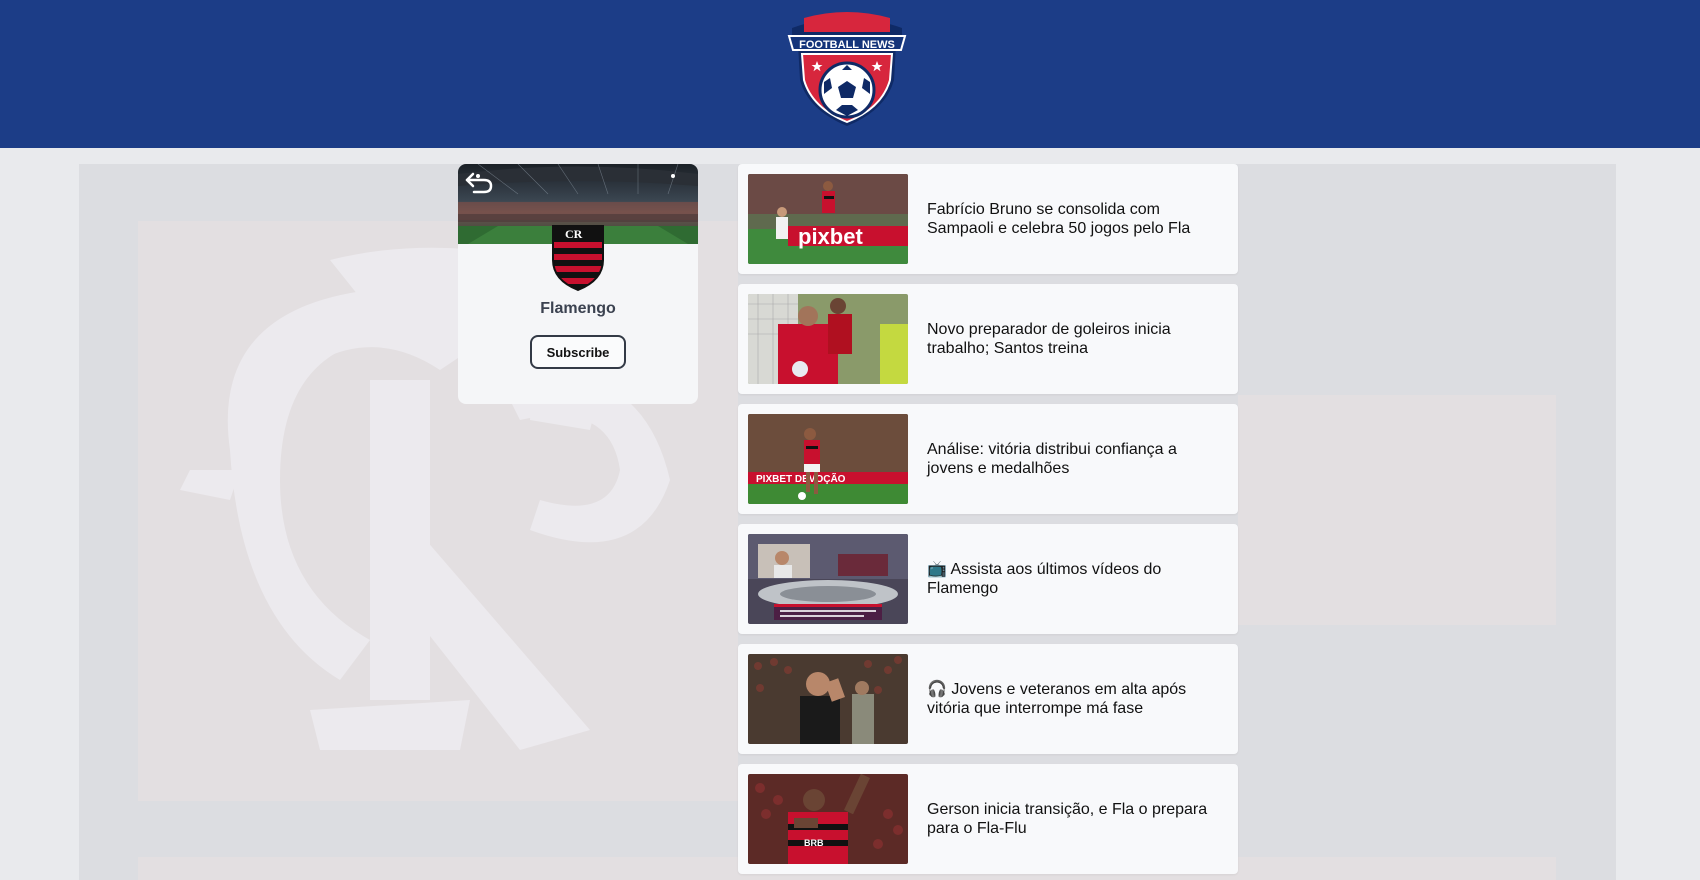 The width and height of the screenshot is (1700, 880). I want to click on news-thumbnail: BRB, so click(828, 819).